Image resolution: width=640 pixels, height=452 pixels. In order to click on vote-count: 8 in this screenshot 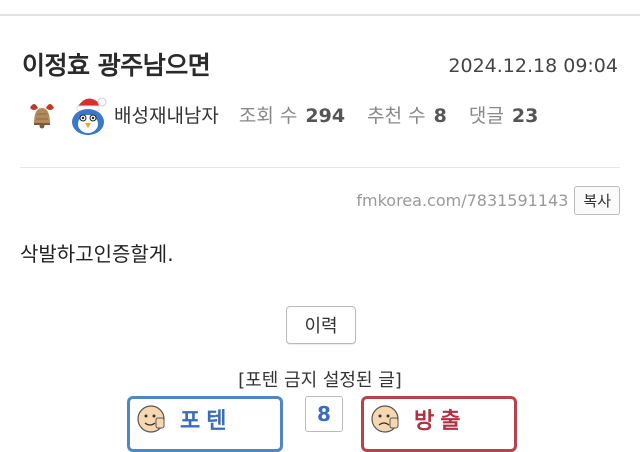, I will do `click(324, 414)`.